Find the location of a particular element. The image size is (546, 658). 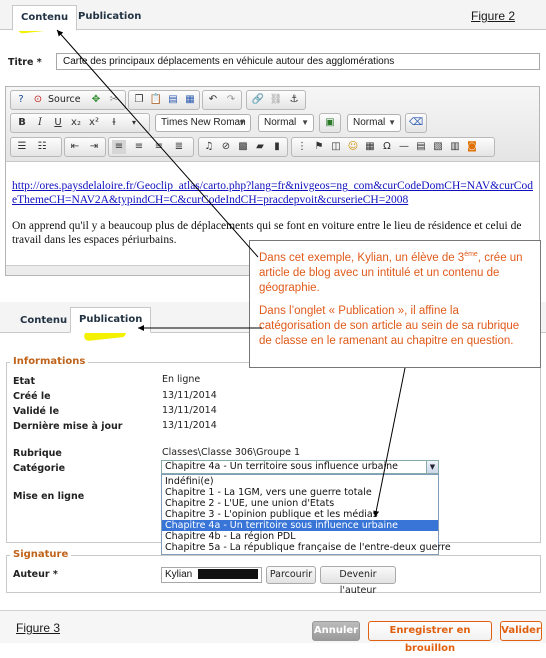

rss-icon: ◙ is located at coordinates (472, 147).